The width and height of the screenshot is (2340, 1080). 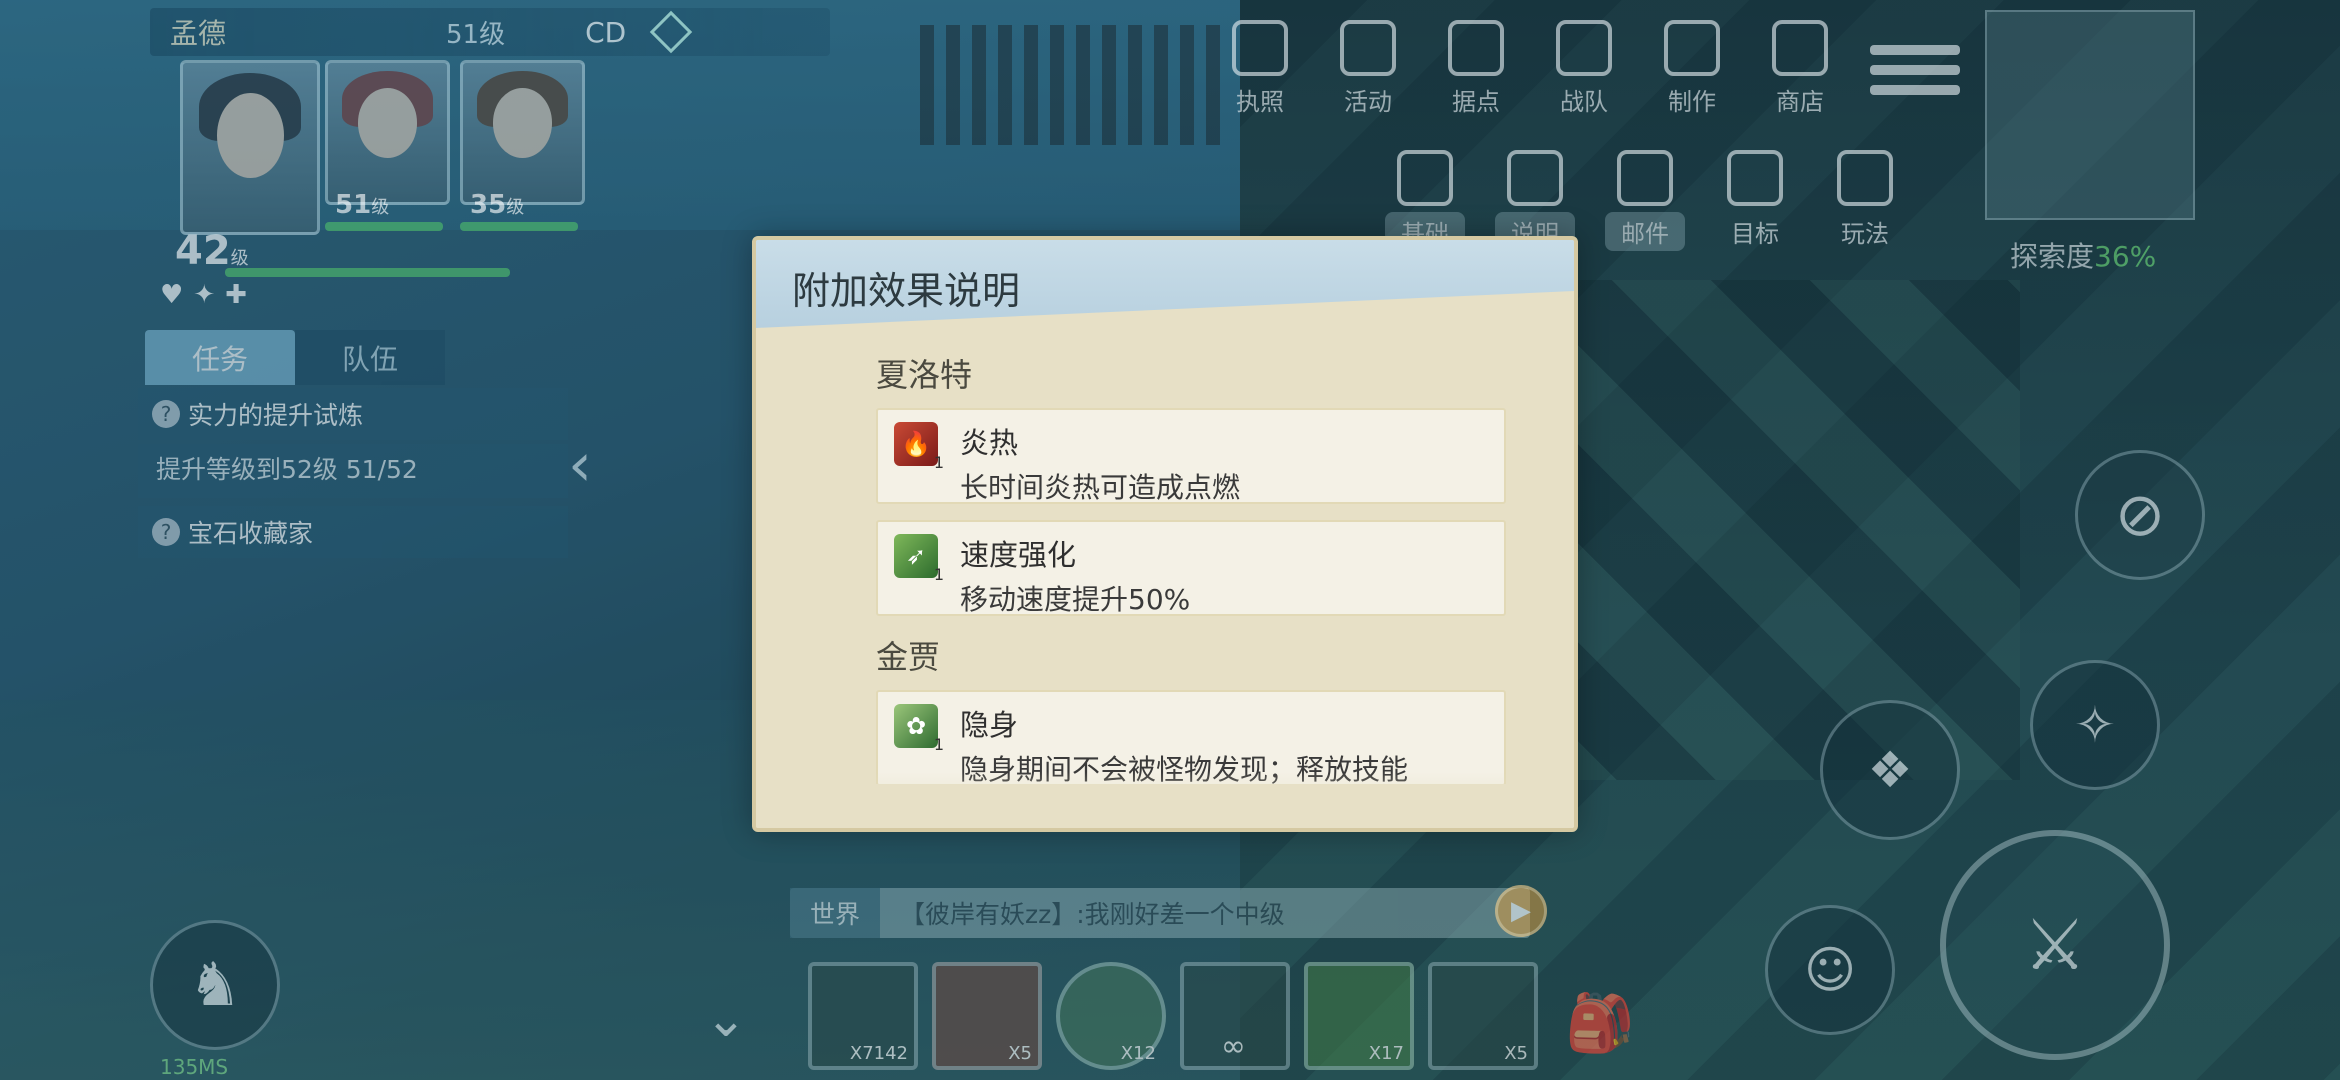 I want to click on effect-desc: 长时间炎热可造成点燃, so click(x=1100, y=487).